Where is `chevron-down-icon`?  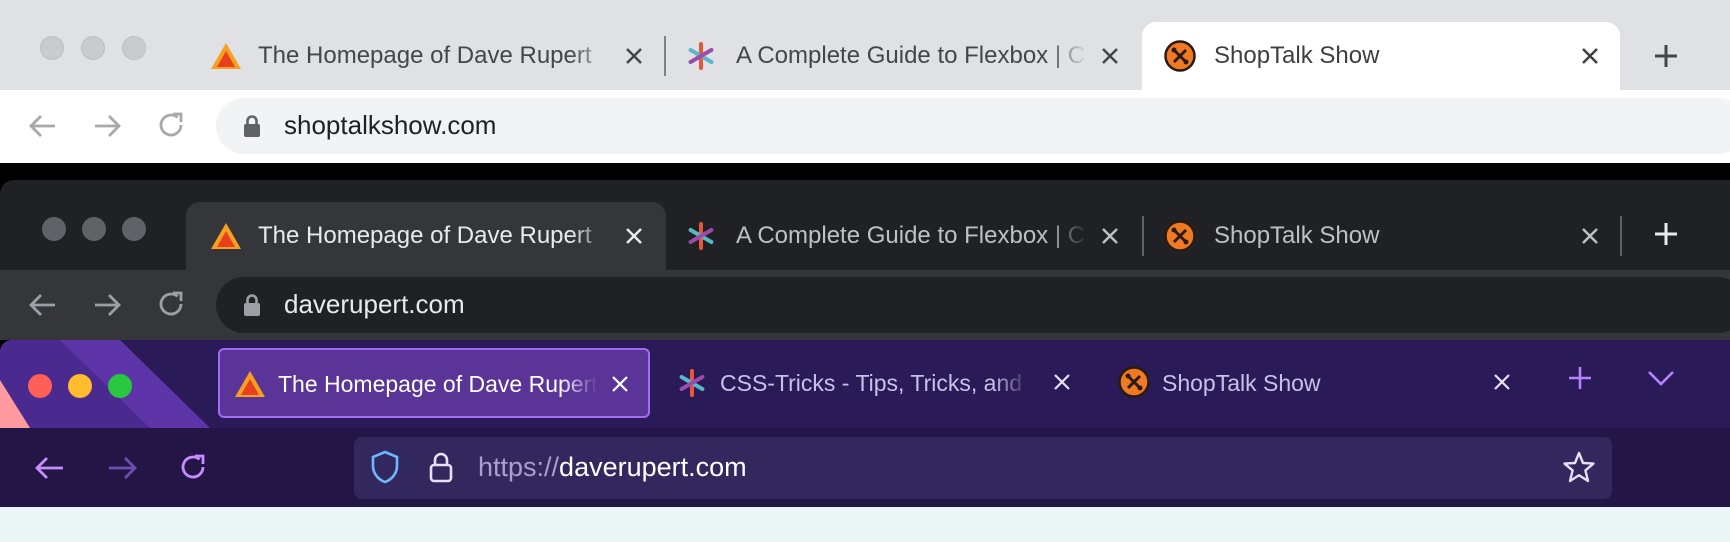 chevron-down-icon is located at coordinates (1661, 378).